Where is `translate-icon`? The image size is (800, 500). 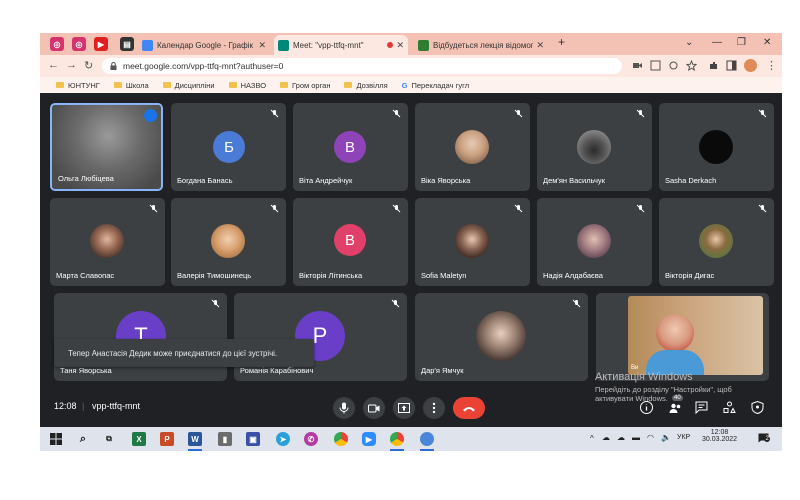 translate-icon is located at coordinates (655, 65).